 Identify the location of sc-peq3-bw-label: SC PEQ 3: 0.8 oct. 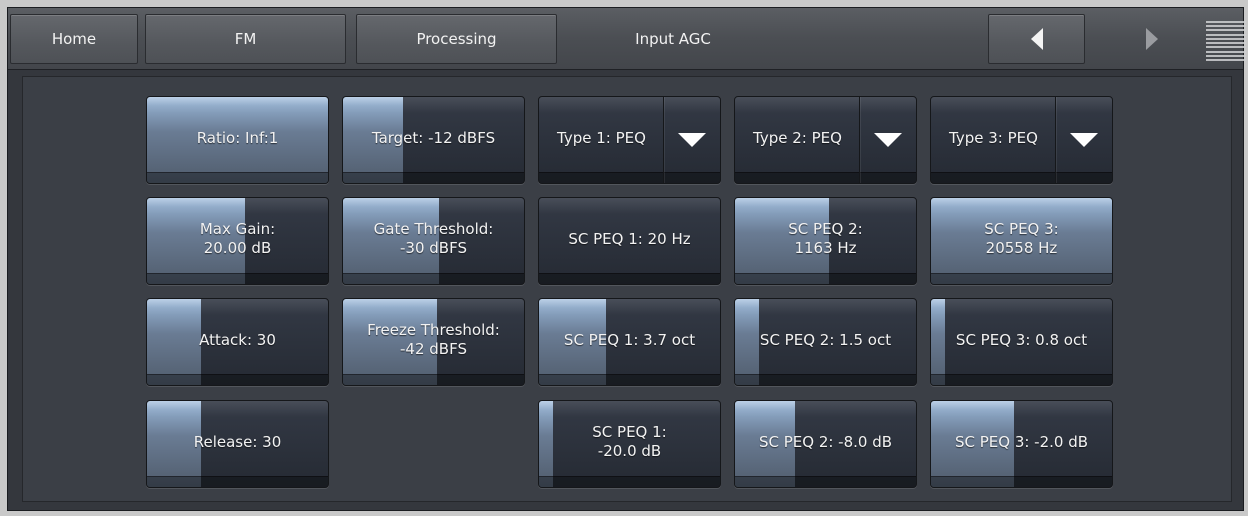
(1021, 339).